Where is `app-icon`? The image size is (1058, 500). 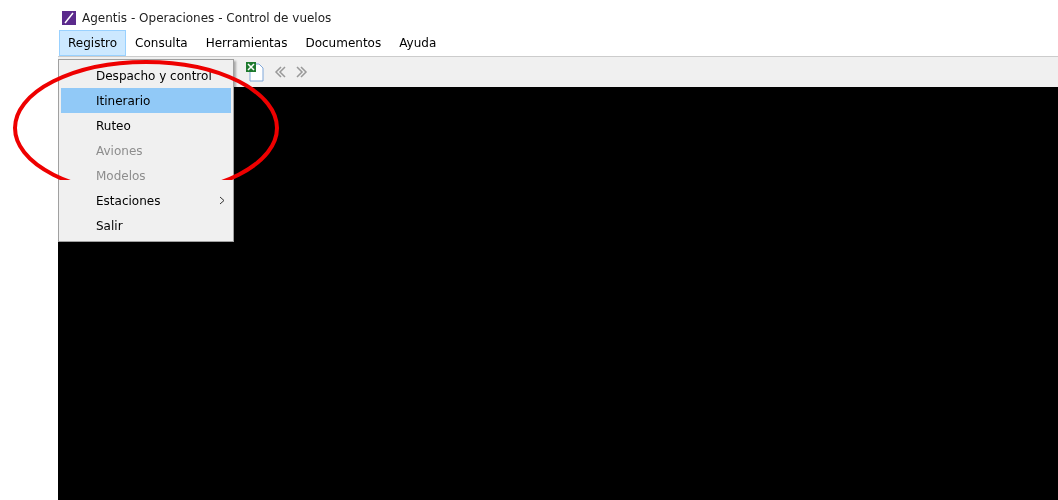 app-icon is located at coordinates (69, 18).